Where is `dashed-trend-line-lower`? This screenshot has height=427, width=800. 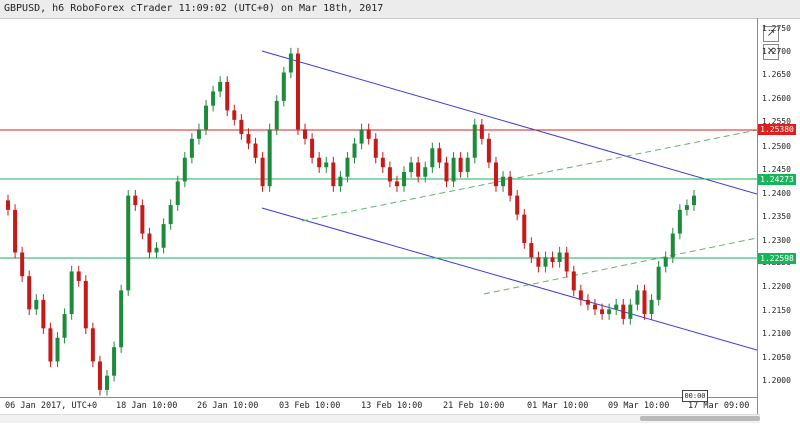 dashed-trend-line-lower is located at coordinates (620, 266).